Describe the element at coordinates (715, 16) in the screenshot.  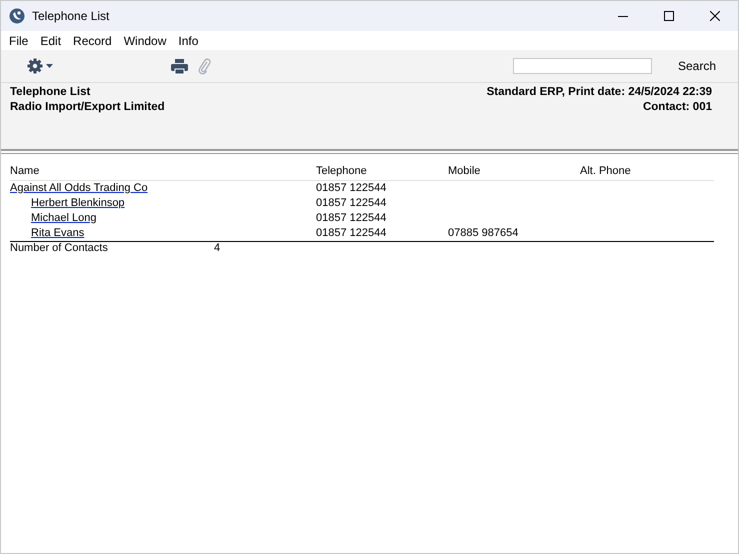
I see `close-icon` at that location.